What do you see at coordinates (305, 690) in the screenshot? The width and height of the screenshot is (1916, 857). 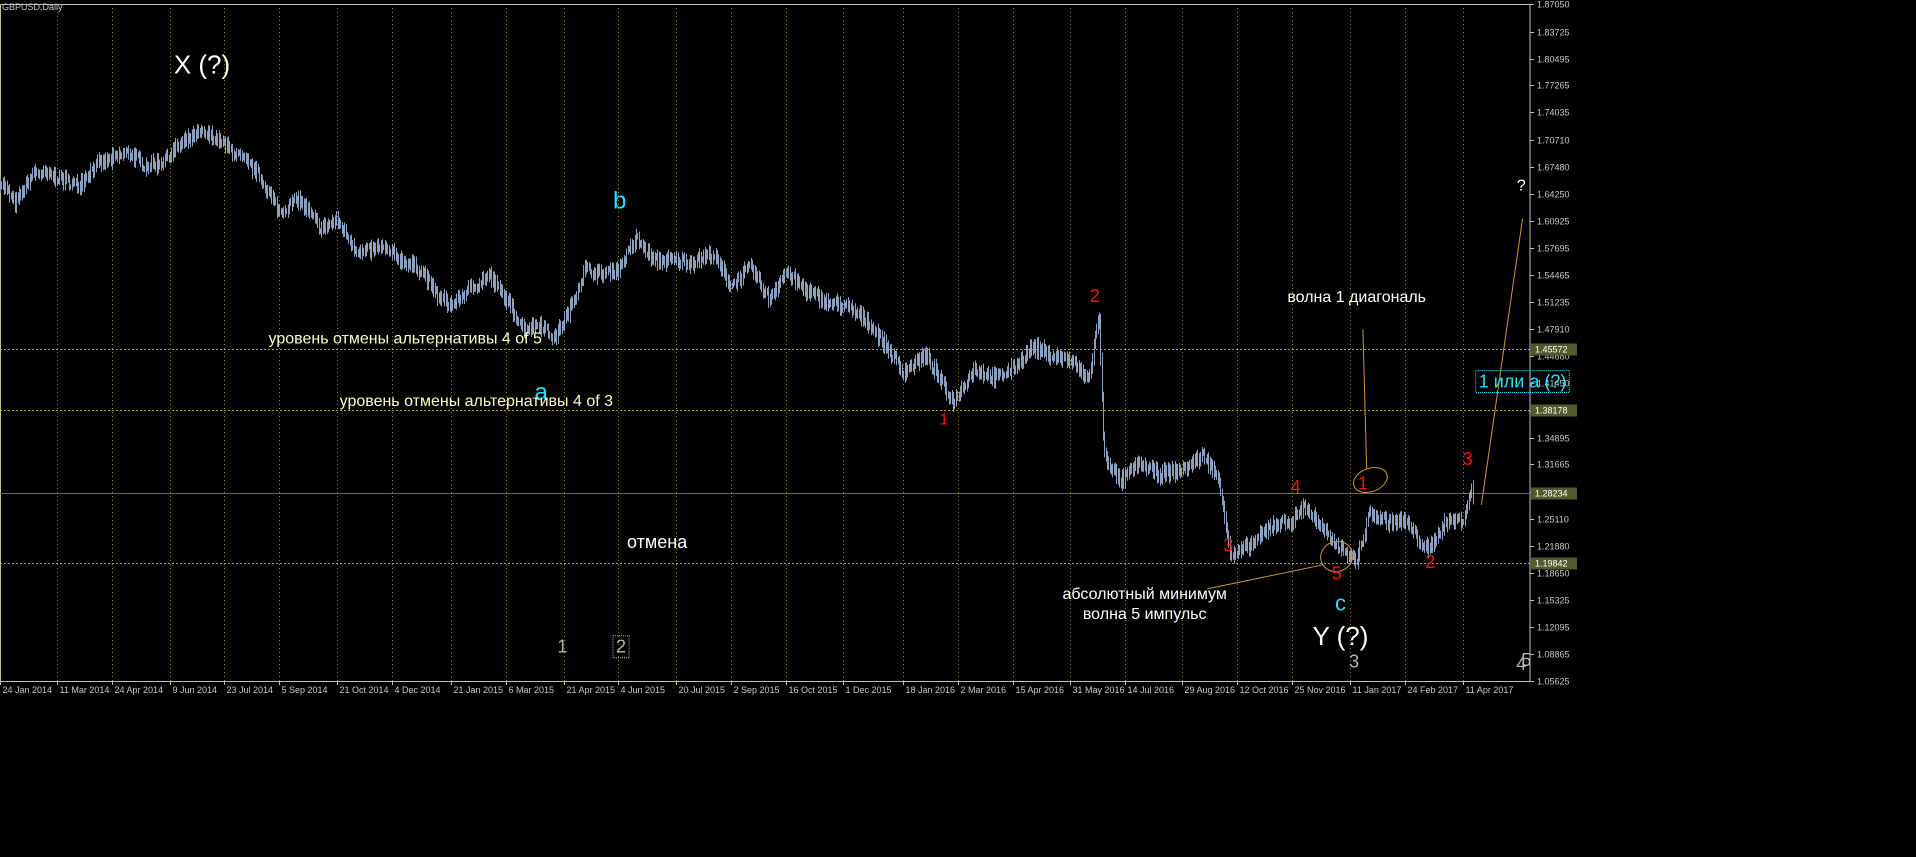 I see `x-tick-label: 5 Sep 2014` at bounding box center [305, 690].